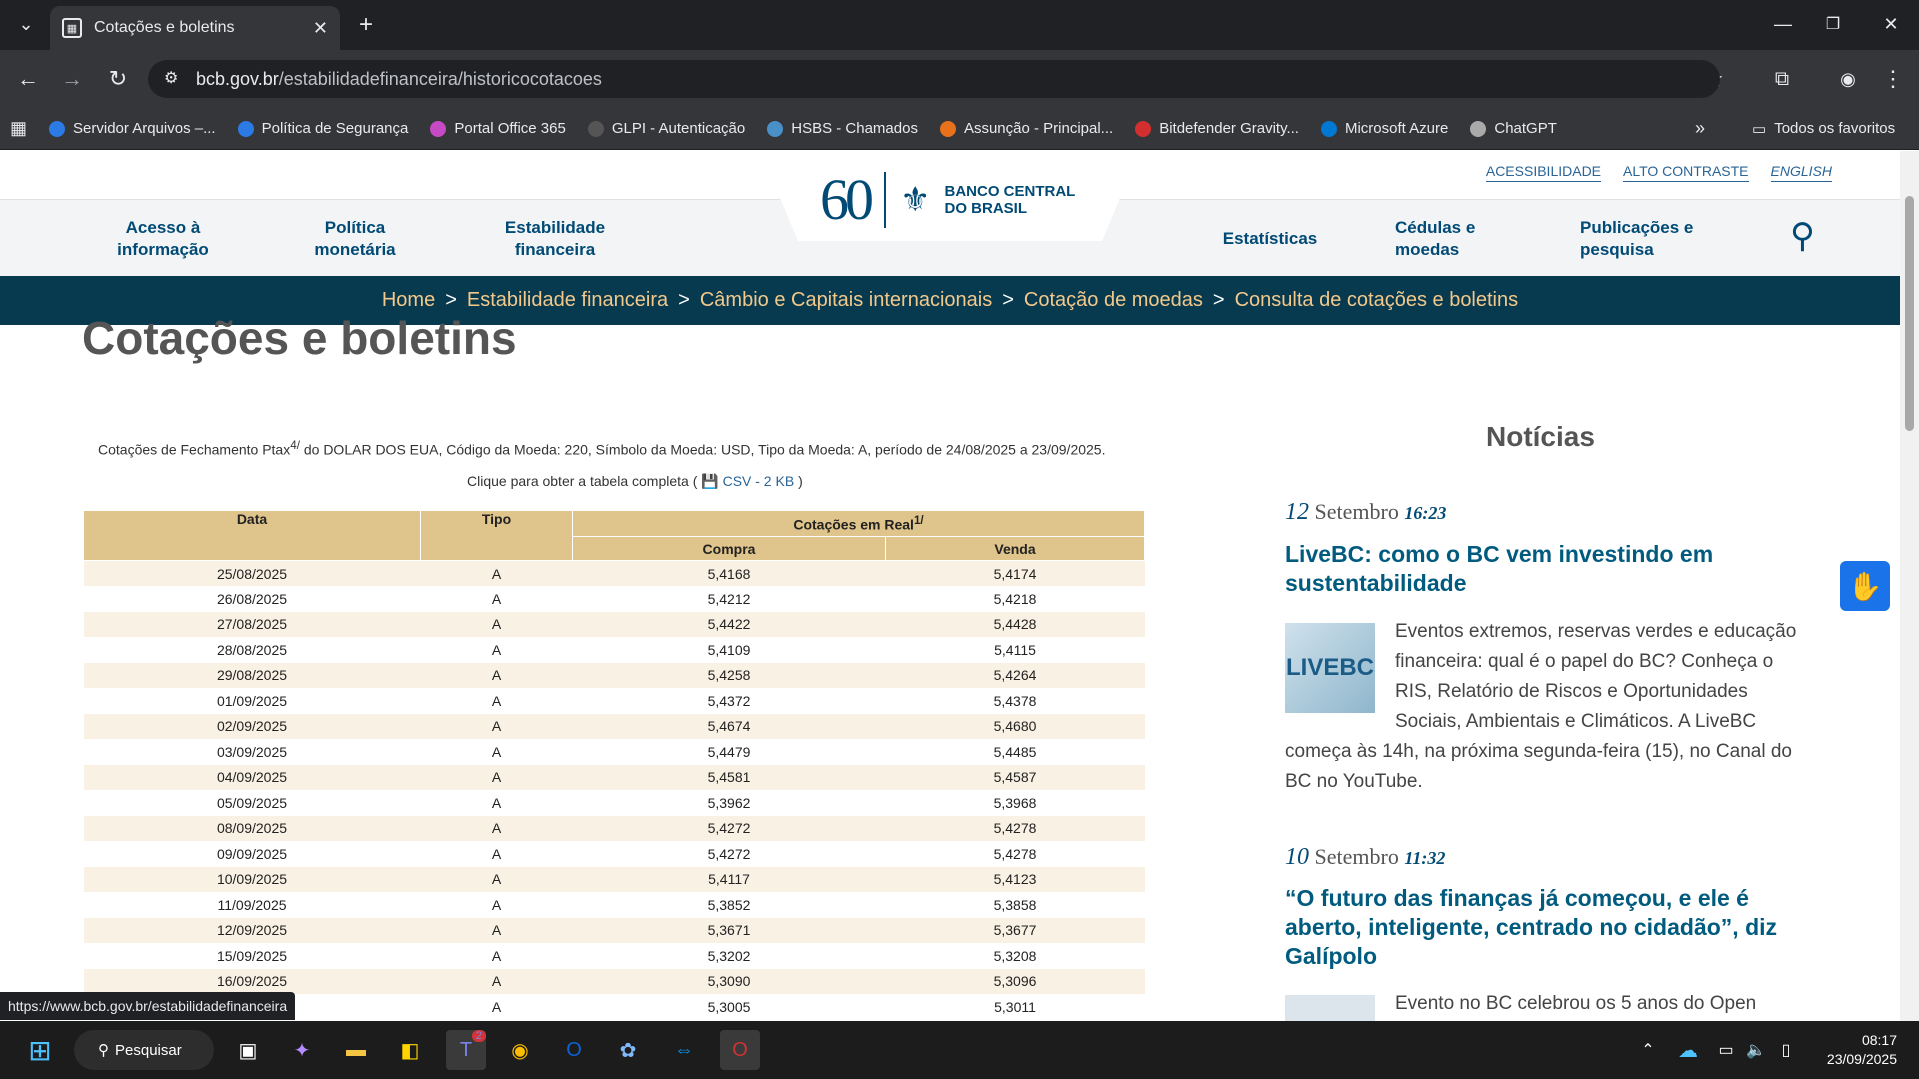  Describe the element at coordinates (1802, 236) in the screenshot. I see `search-icon: ⚲` at that location.